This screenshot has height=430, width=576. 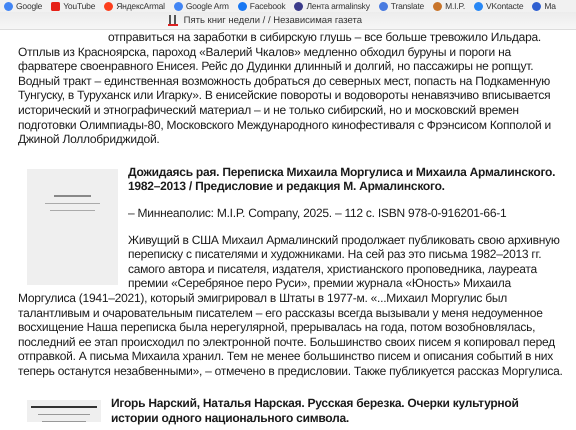 I want to click on bookmark-link: Translate, so click(x=401, y=6).